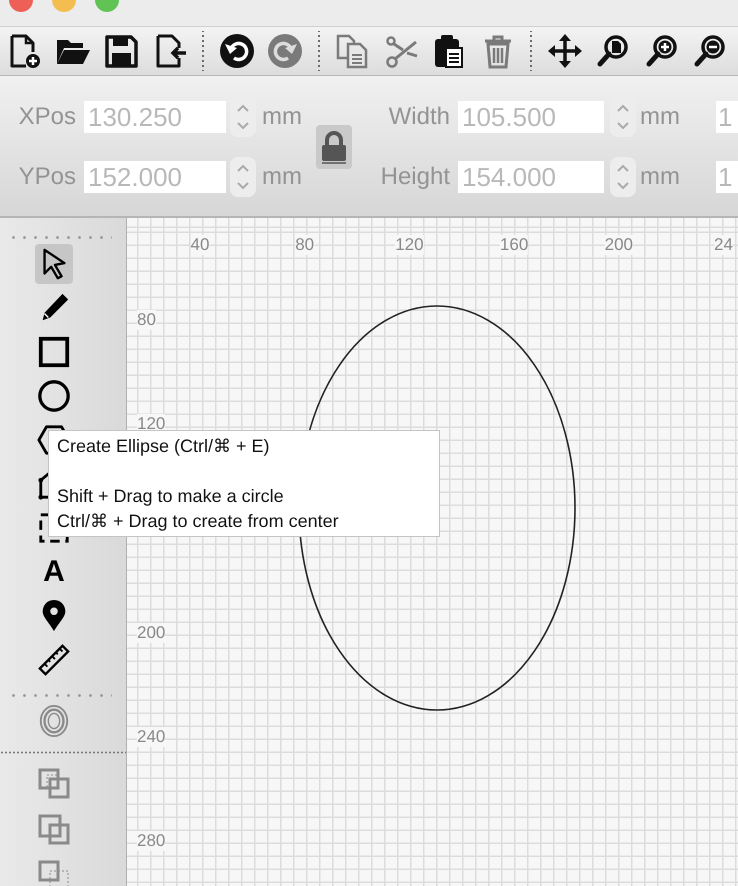 The height and width of the screenshot is (886, 738). What do you see at coordinates (151, 736) in the screenshot?
I see `ruler-label: 240` at bounding box center [151, 736].